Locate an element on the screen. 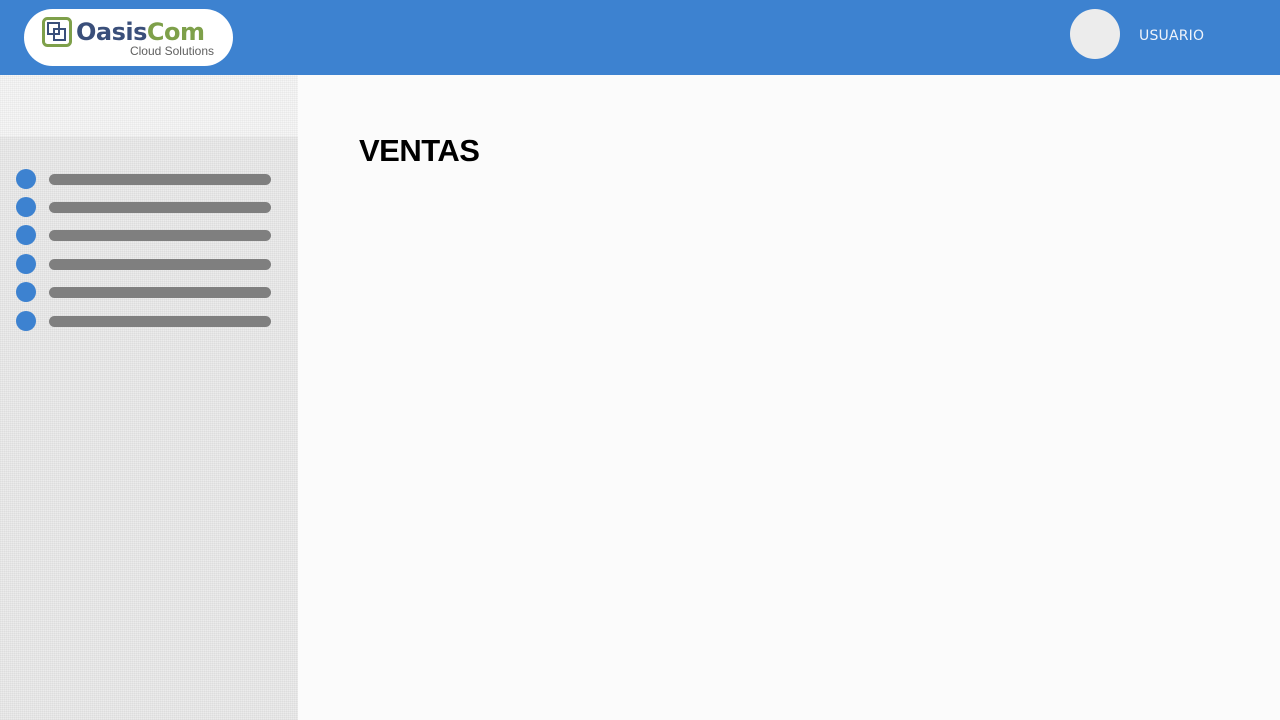  top-header: OasisCom Cloud Solutions USUARIO is located at coordinates (640, 37).